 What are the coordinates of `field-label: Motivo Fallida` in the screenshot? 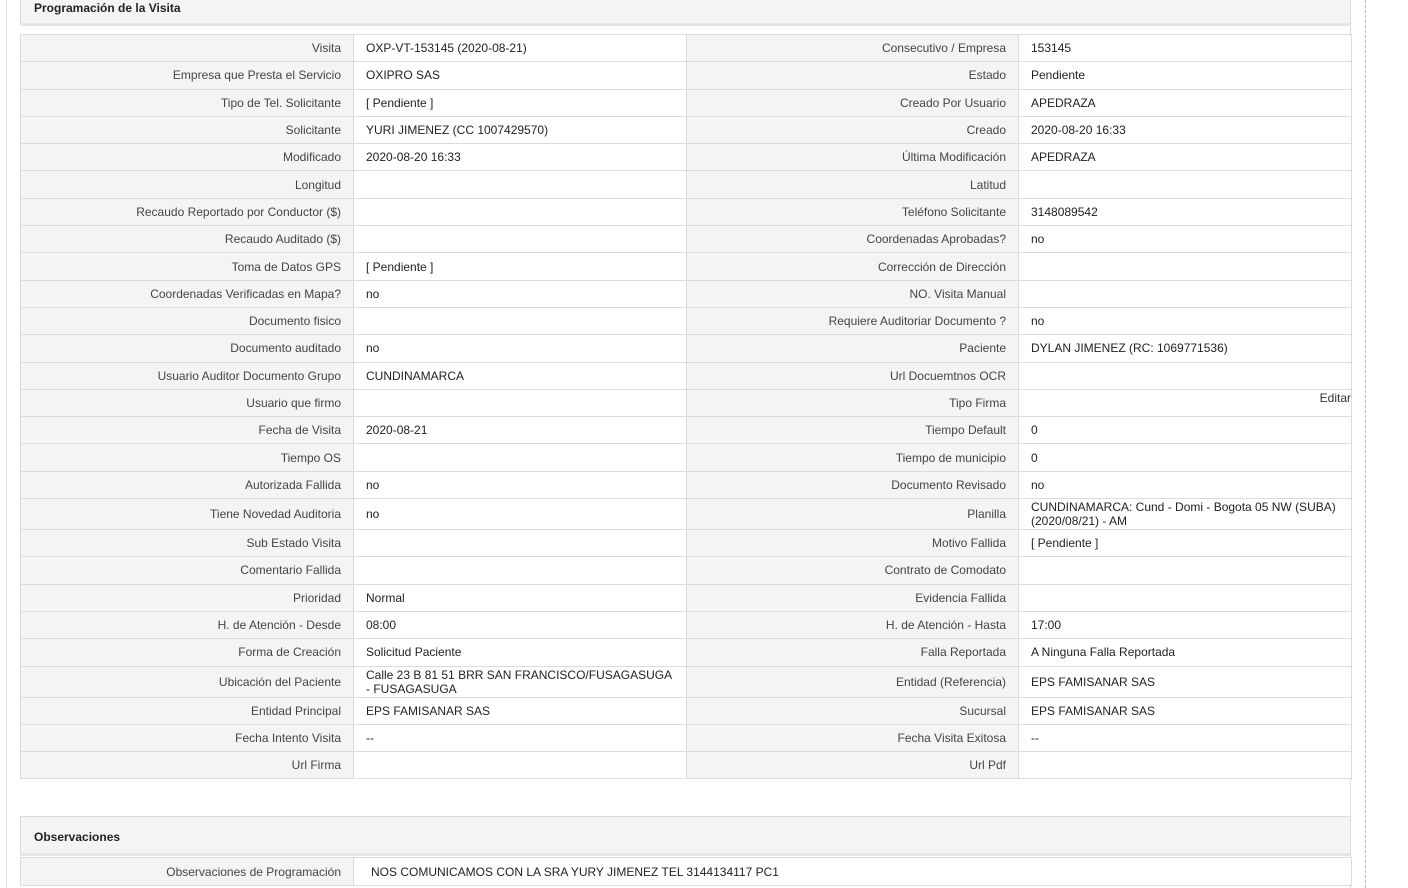 It's located at (852, 543).